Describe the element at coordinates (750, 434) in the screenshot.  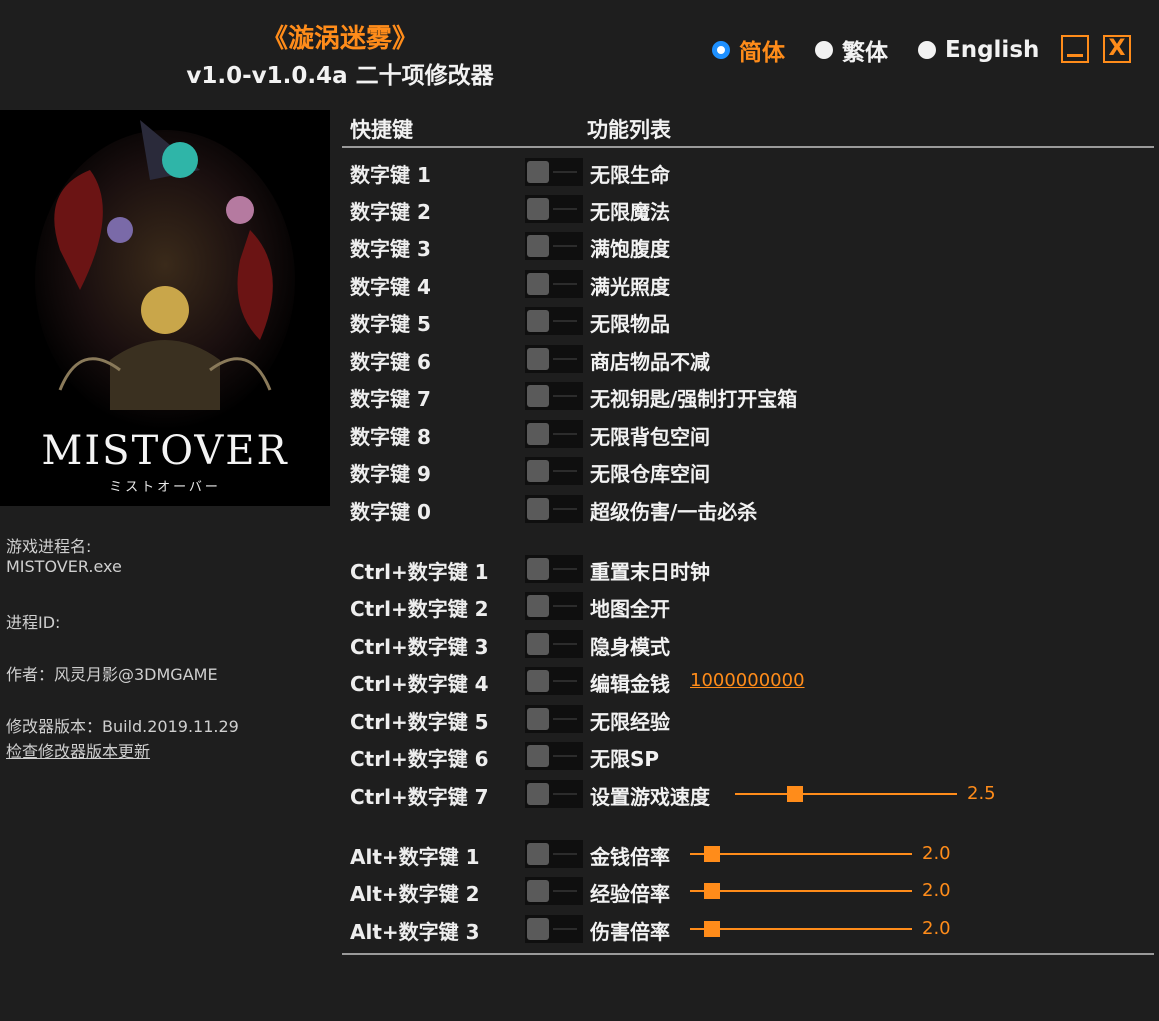
I see `cheat-row: 数字键 8 无限背包空间` at that location.